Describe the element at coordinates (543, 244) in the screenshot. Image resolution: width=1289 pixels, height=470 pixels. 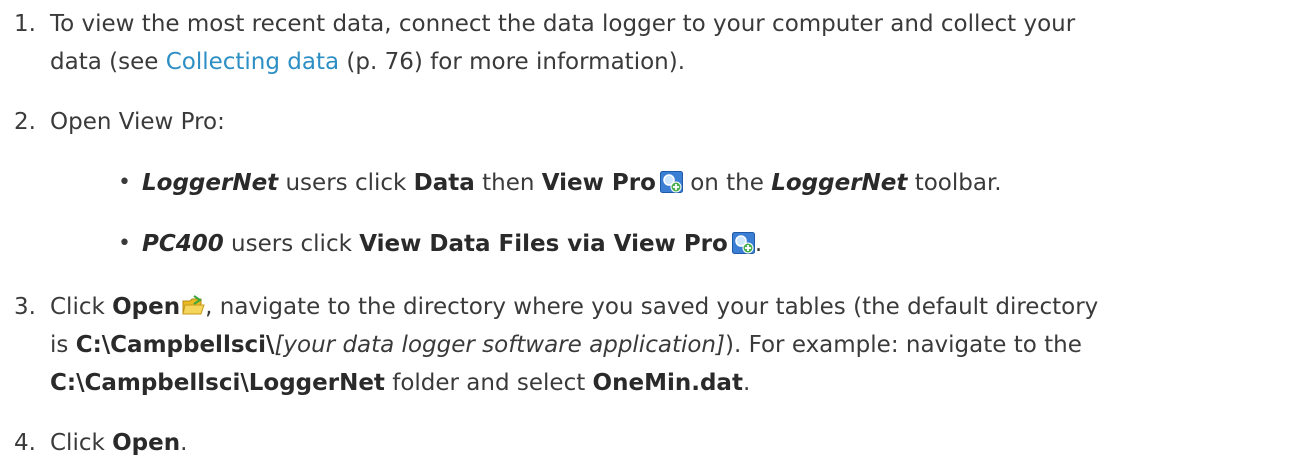
I see `view-data-files-label: View Data Files via View Pro` at that location.